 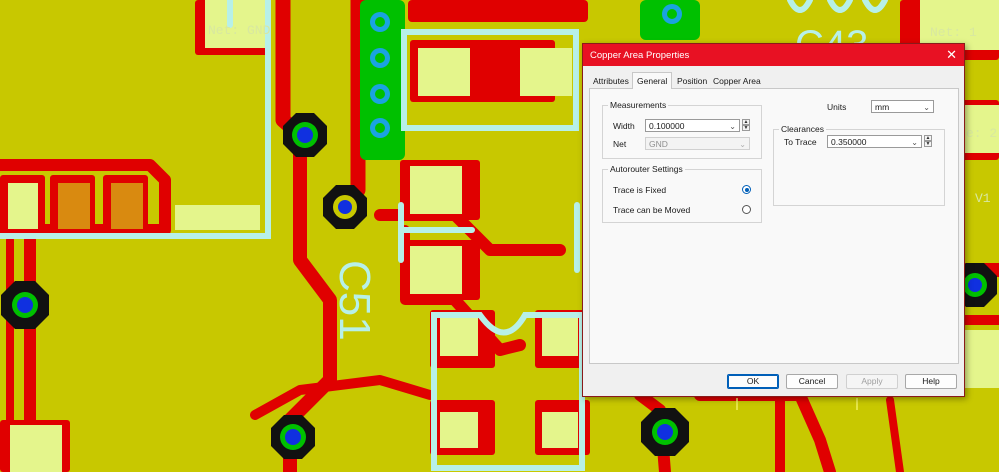 I want to click on silk-edge-e2: e: 2, so click(x=981, y=133).